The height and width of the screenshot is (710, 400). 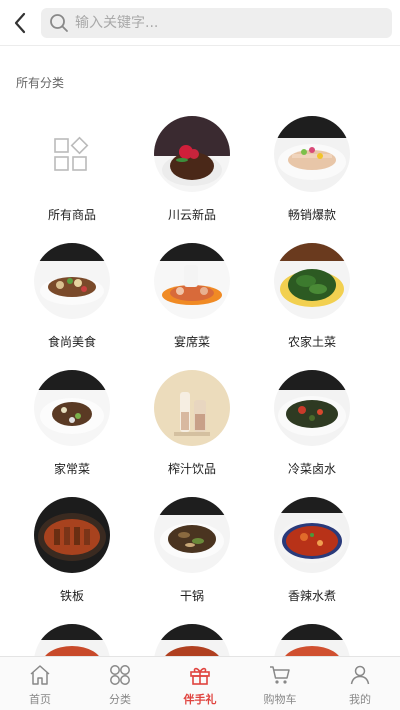 What do you see at coordinates (200, 676) in the screenshot?
I see `gift-icon` at bounding box center [200, 676].